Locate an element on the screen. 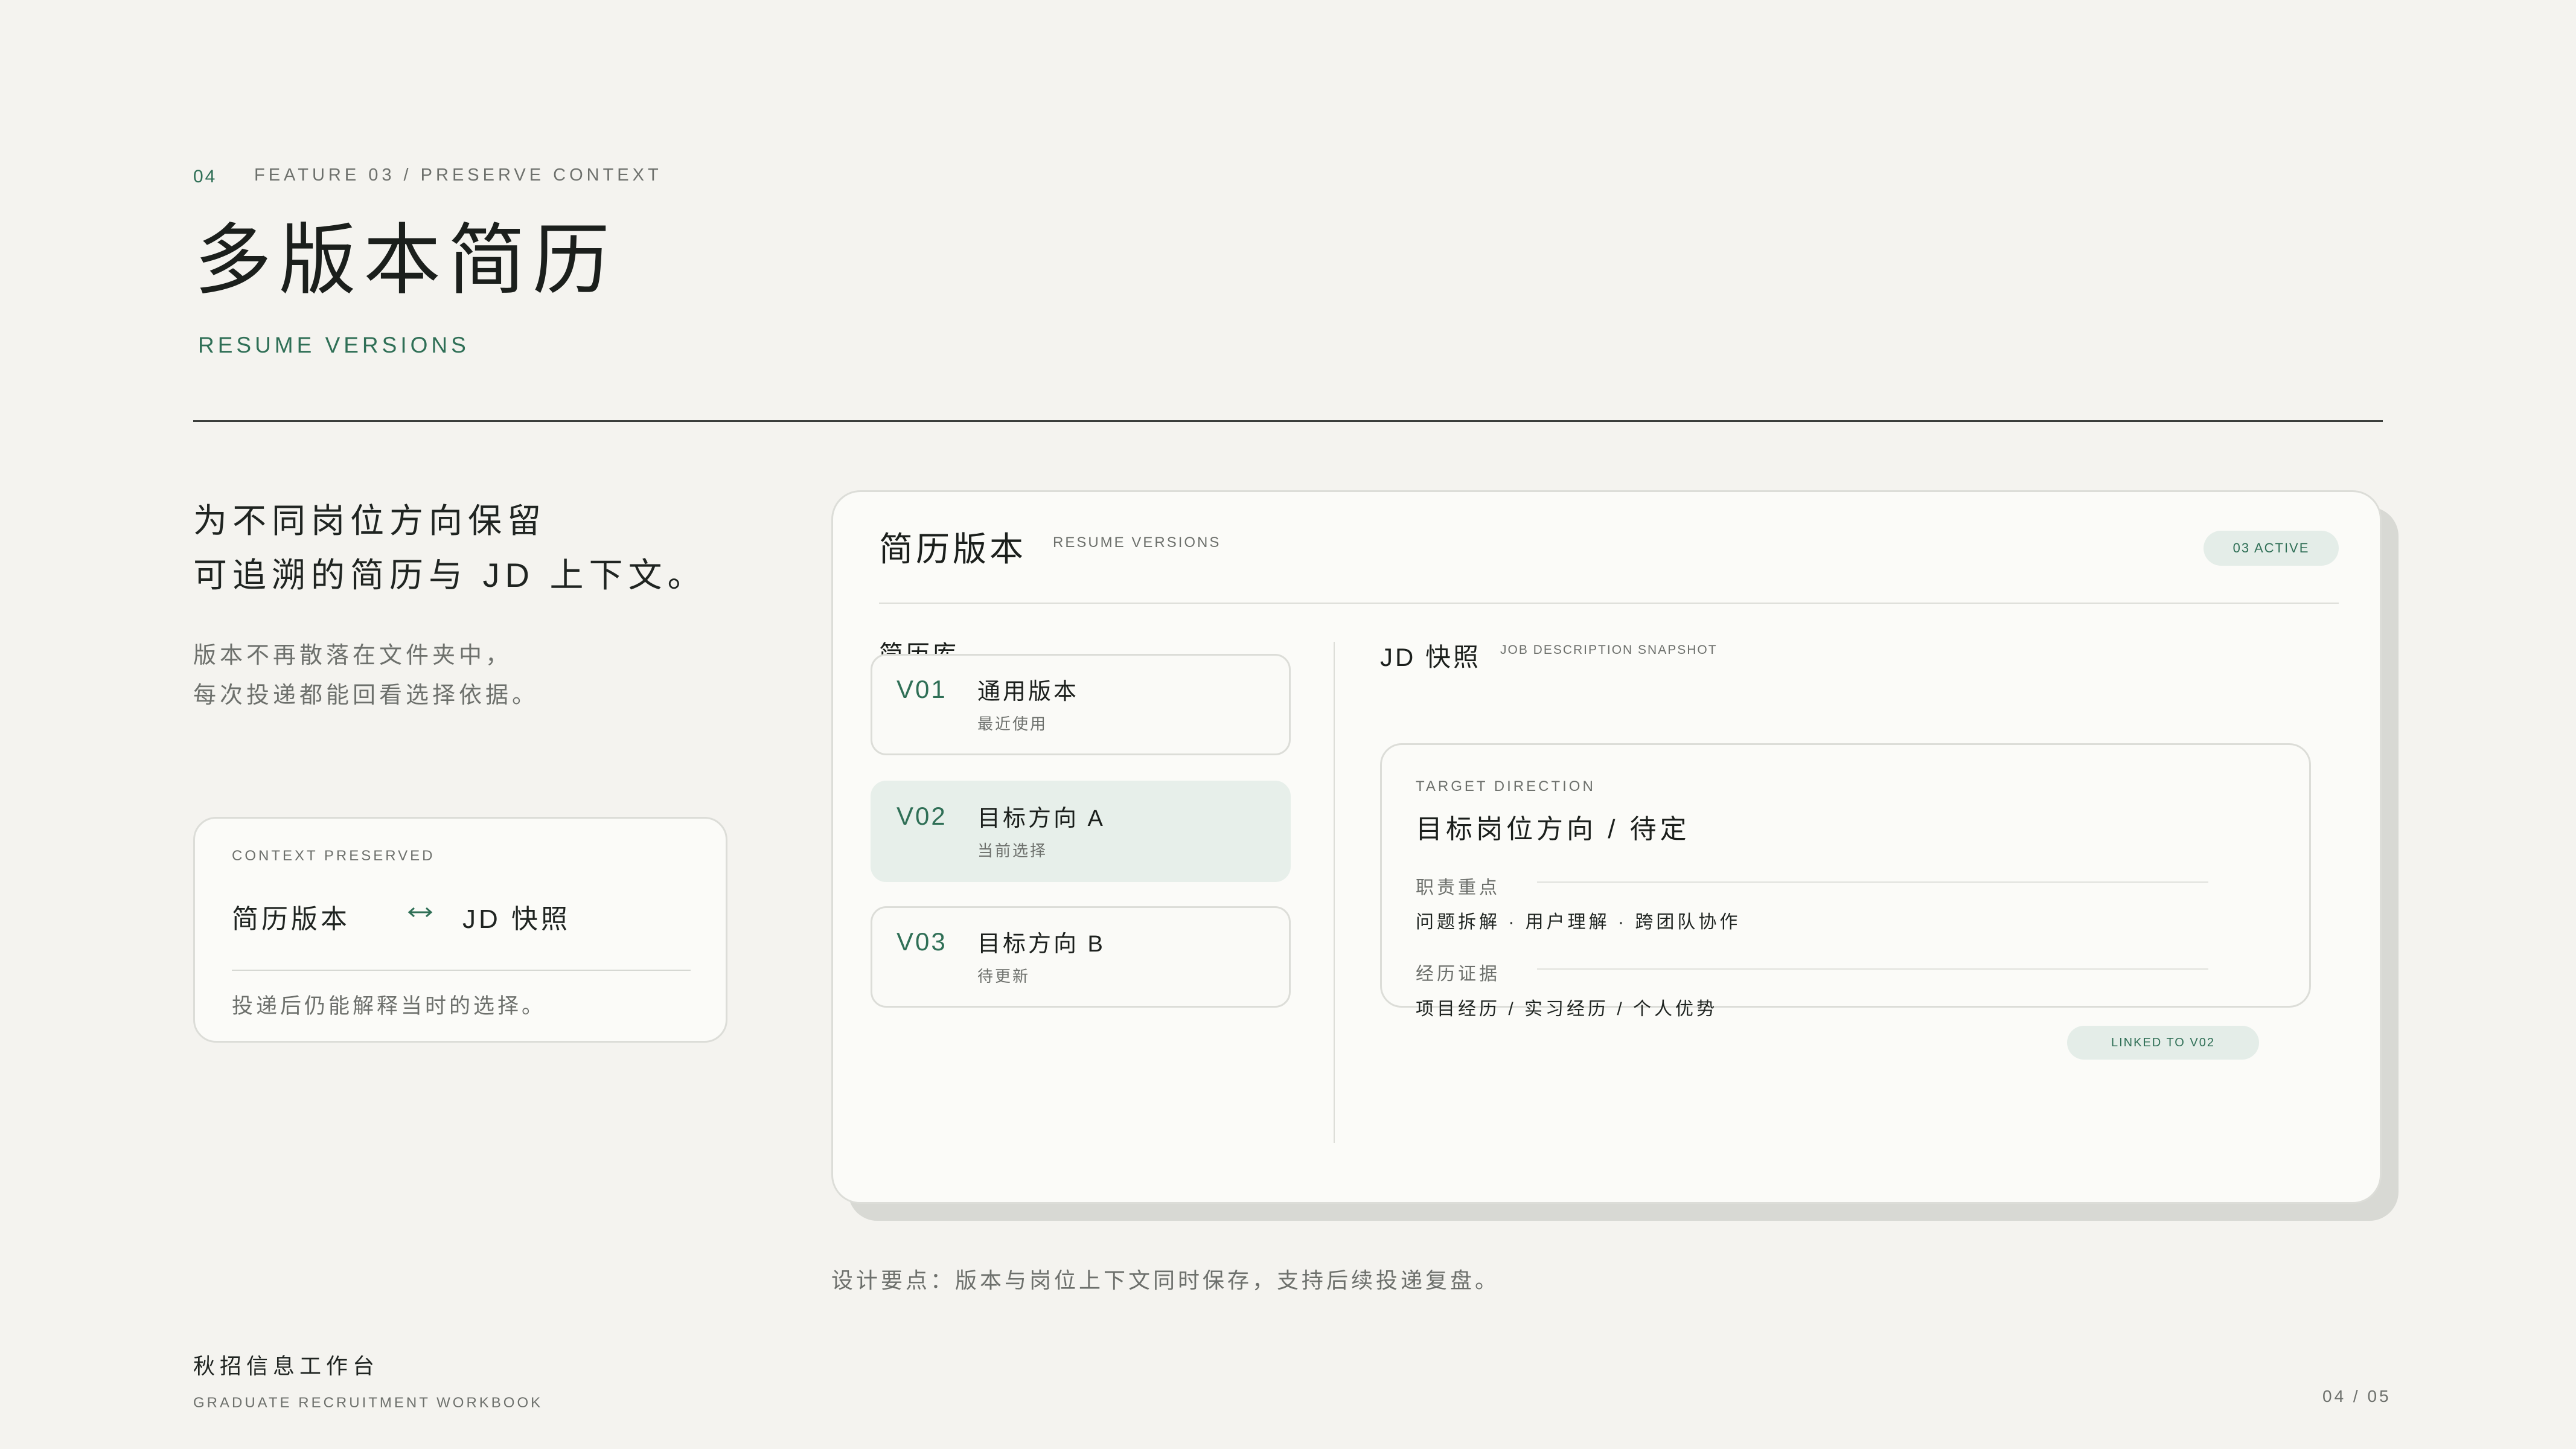 The height and width of the screenshot is (1449, 2576). jd-snapshot-title: JD 快照 is located at coordinates (1430, 657).